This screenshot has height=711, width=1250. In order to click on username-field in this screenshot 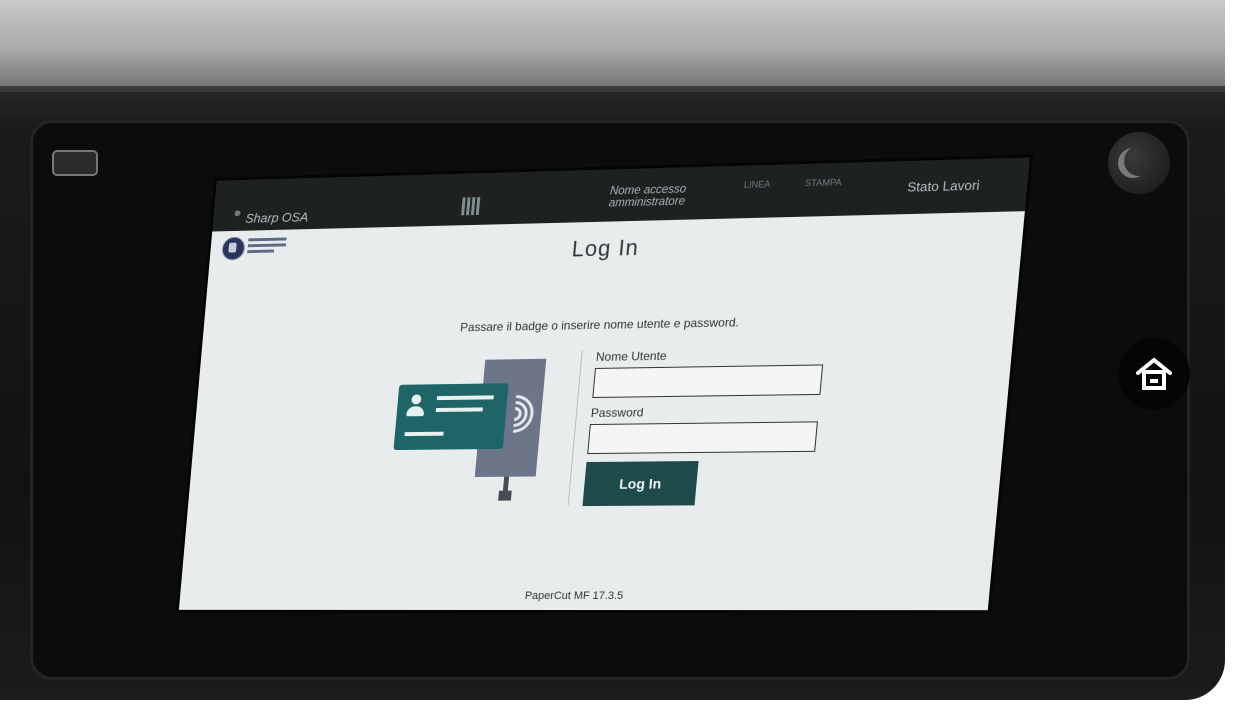, I will do `click(707, 381)`.